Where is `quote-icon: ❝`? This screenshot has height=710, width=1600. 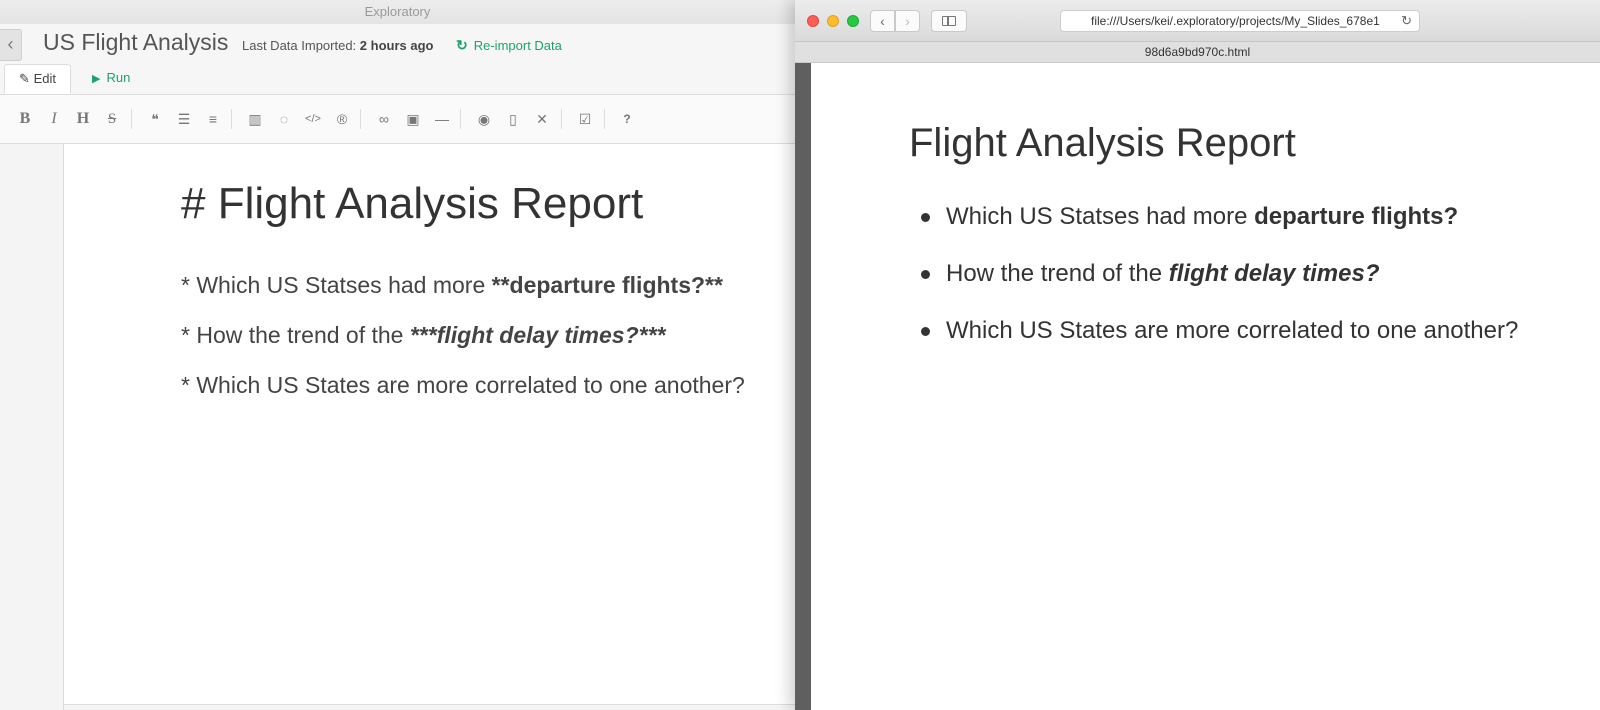
quote-icon: ❝ is located at coordinates (155, 119).